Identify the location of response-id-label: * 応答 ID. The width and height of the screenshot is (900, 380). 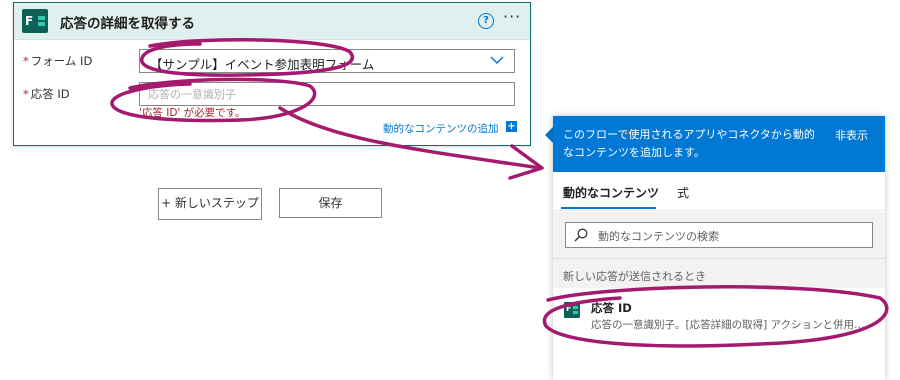
(46, 94).